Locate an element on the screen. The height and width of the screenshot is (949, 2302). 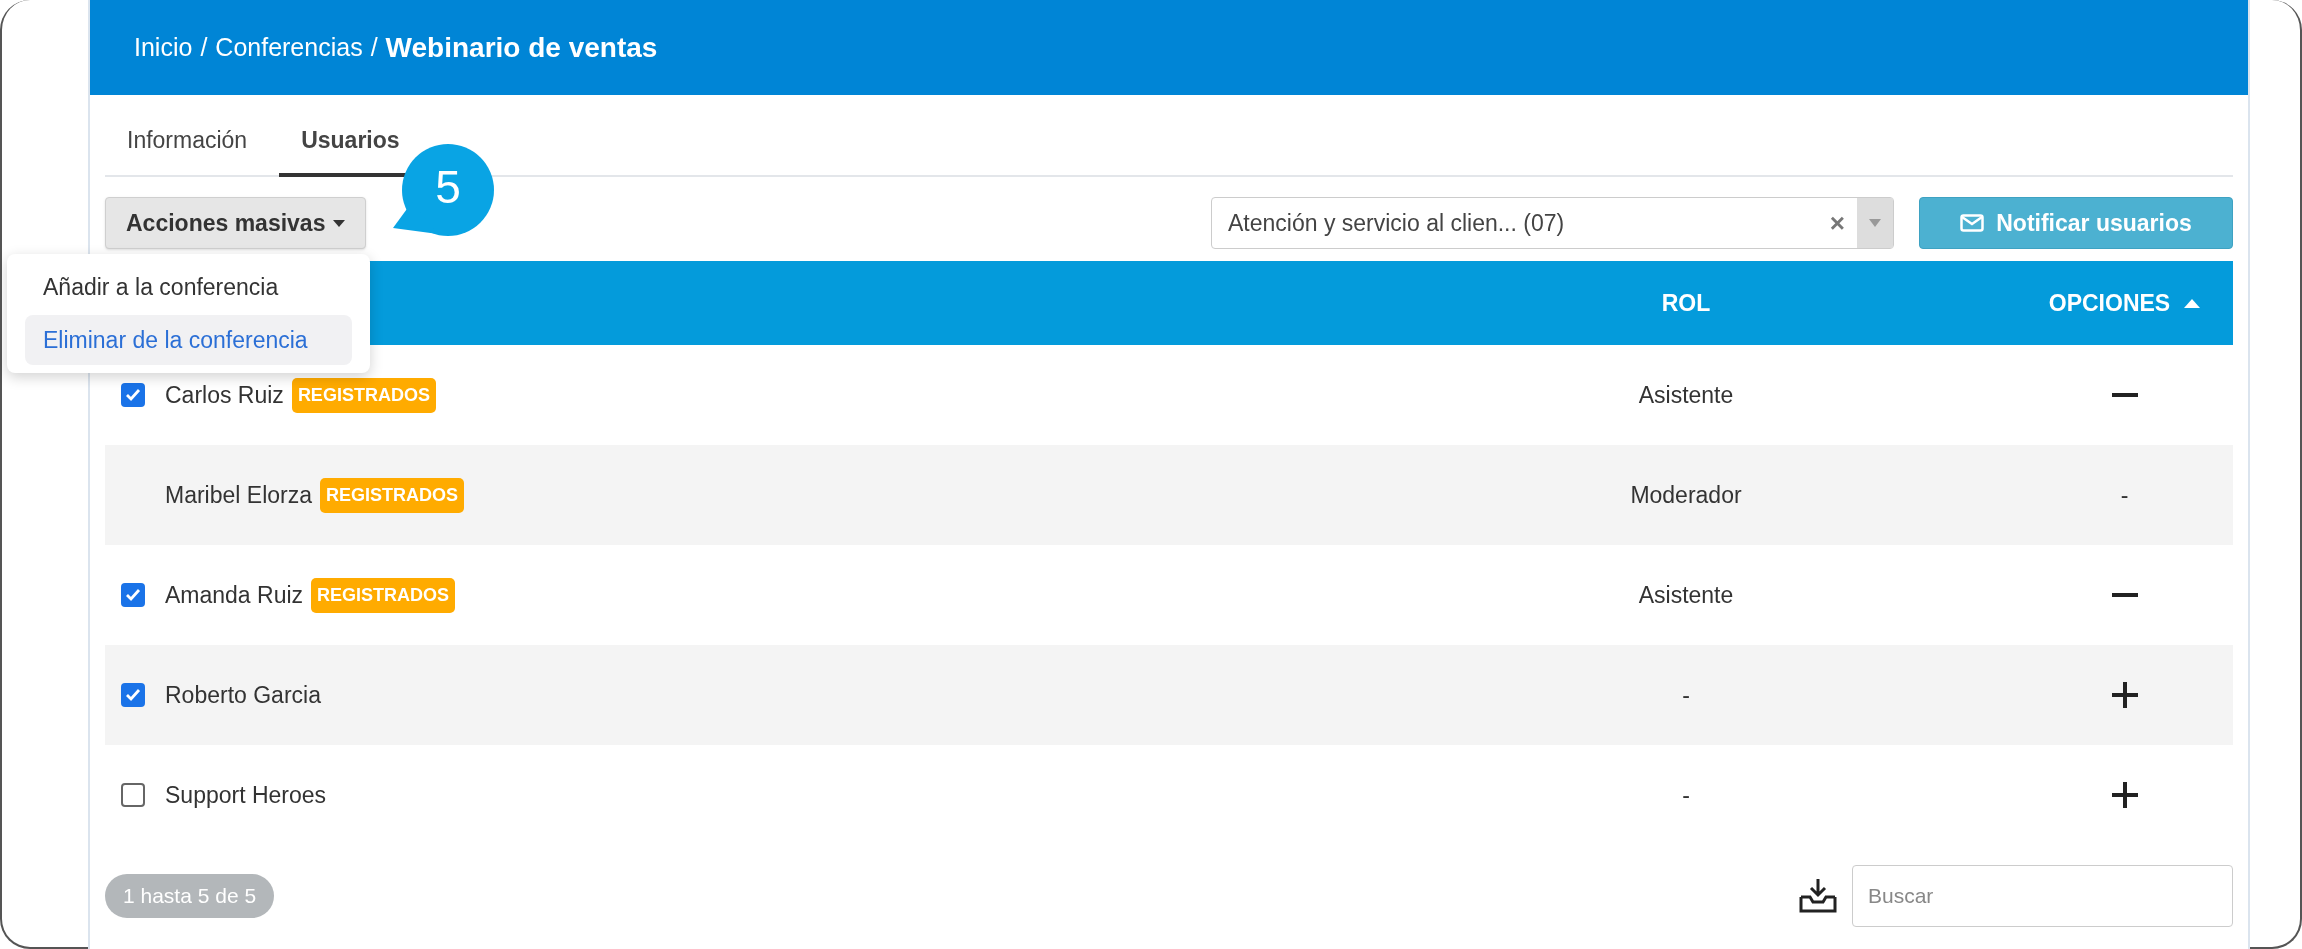
user-name: Support Heroes is located at coordinates (246, 795).